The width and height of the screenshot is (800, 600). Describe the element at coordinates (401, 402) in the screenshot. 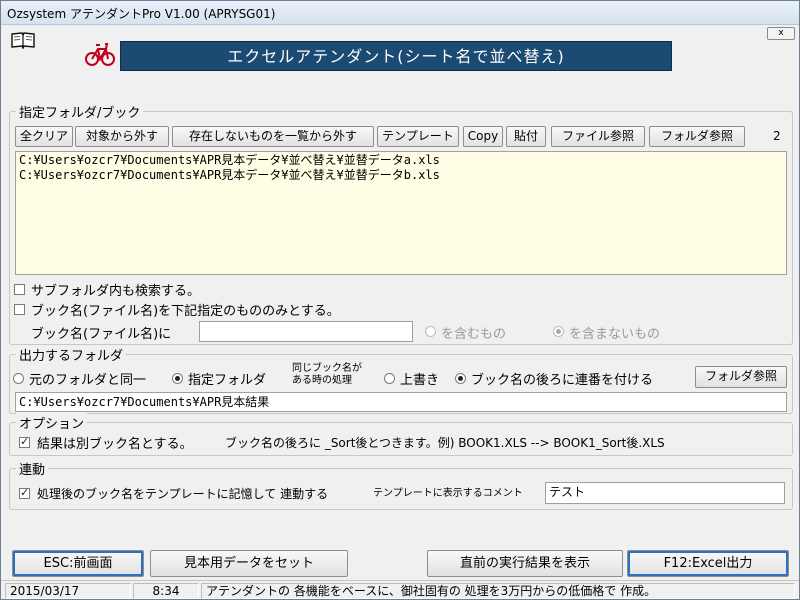

I see `output-path-input: C:¥Users¥ozcr7¥Documents¥APR見本結果` at that location.